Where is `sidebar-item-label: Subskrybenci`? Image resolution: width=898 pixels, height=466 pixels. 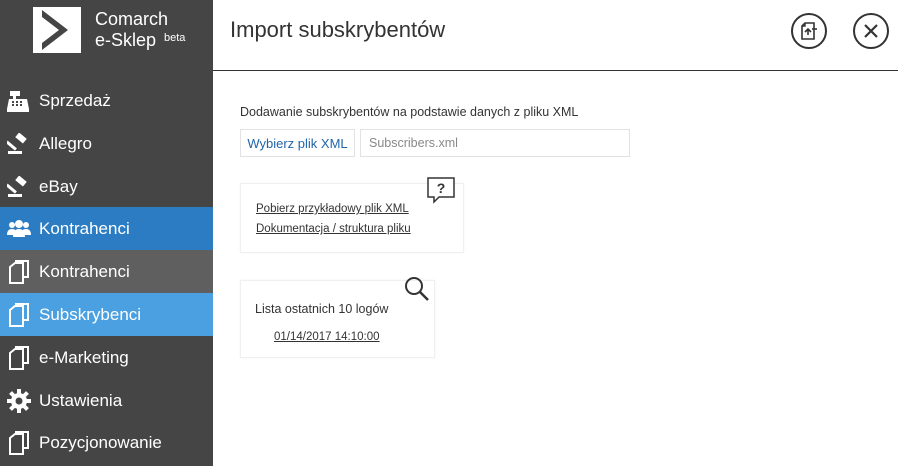
sidebar-item-label: Subskrybenci is located at coordinates (90, 314).